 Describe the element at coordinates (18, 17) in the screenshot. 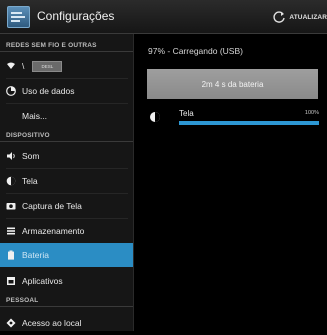

I see `settings-app-icon` at that location.